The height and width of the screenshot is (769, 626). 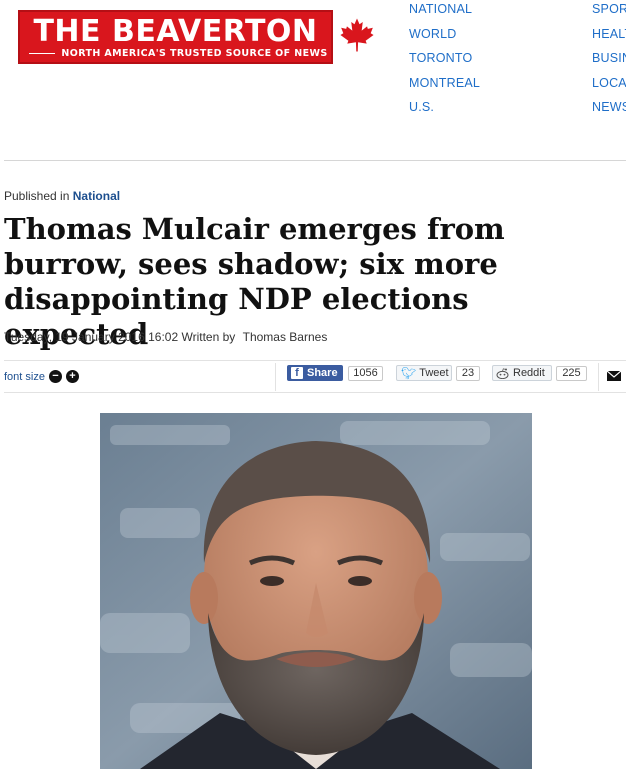 What do you see at coordinates (55, 376) in the screenshot?
I see `font-size-decrease-button: −` at bounding box center [55, 376].